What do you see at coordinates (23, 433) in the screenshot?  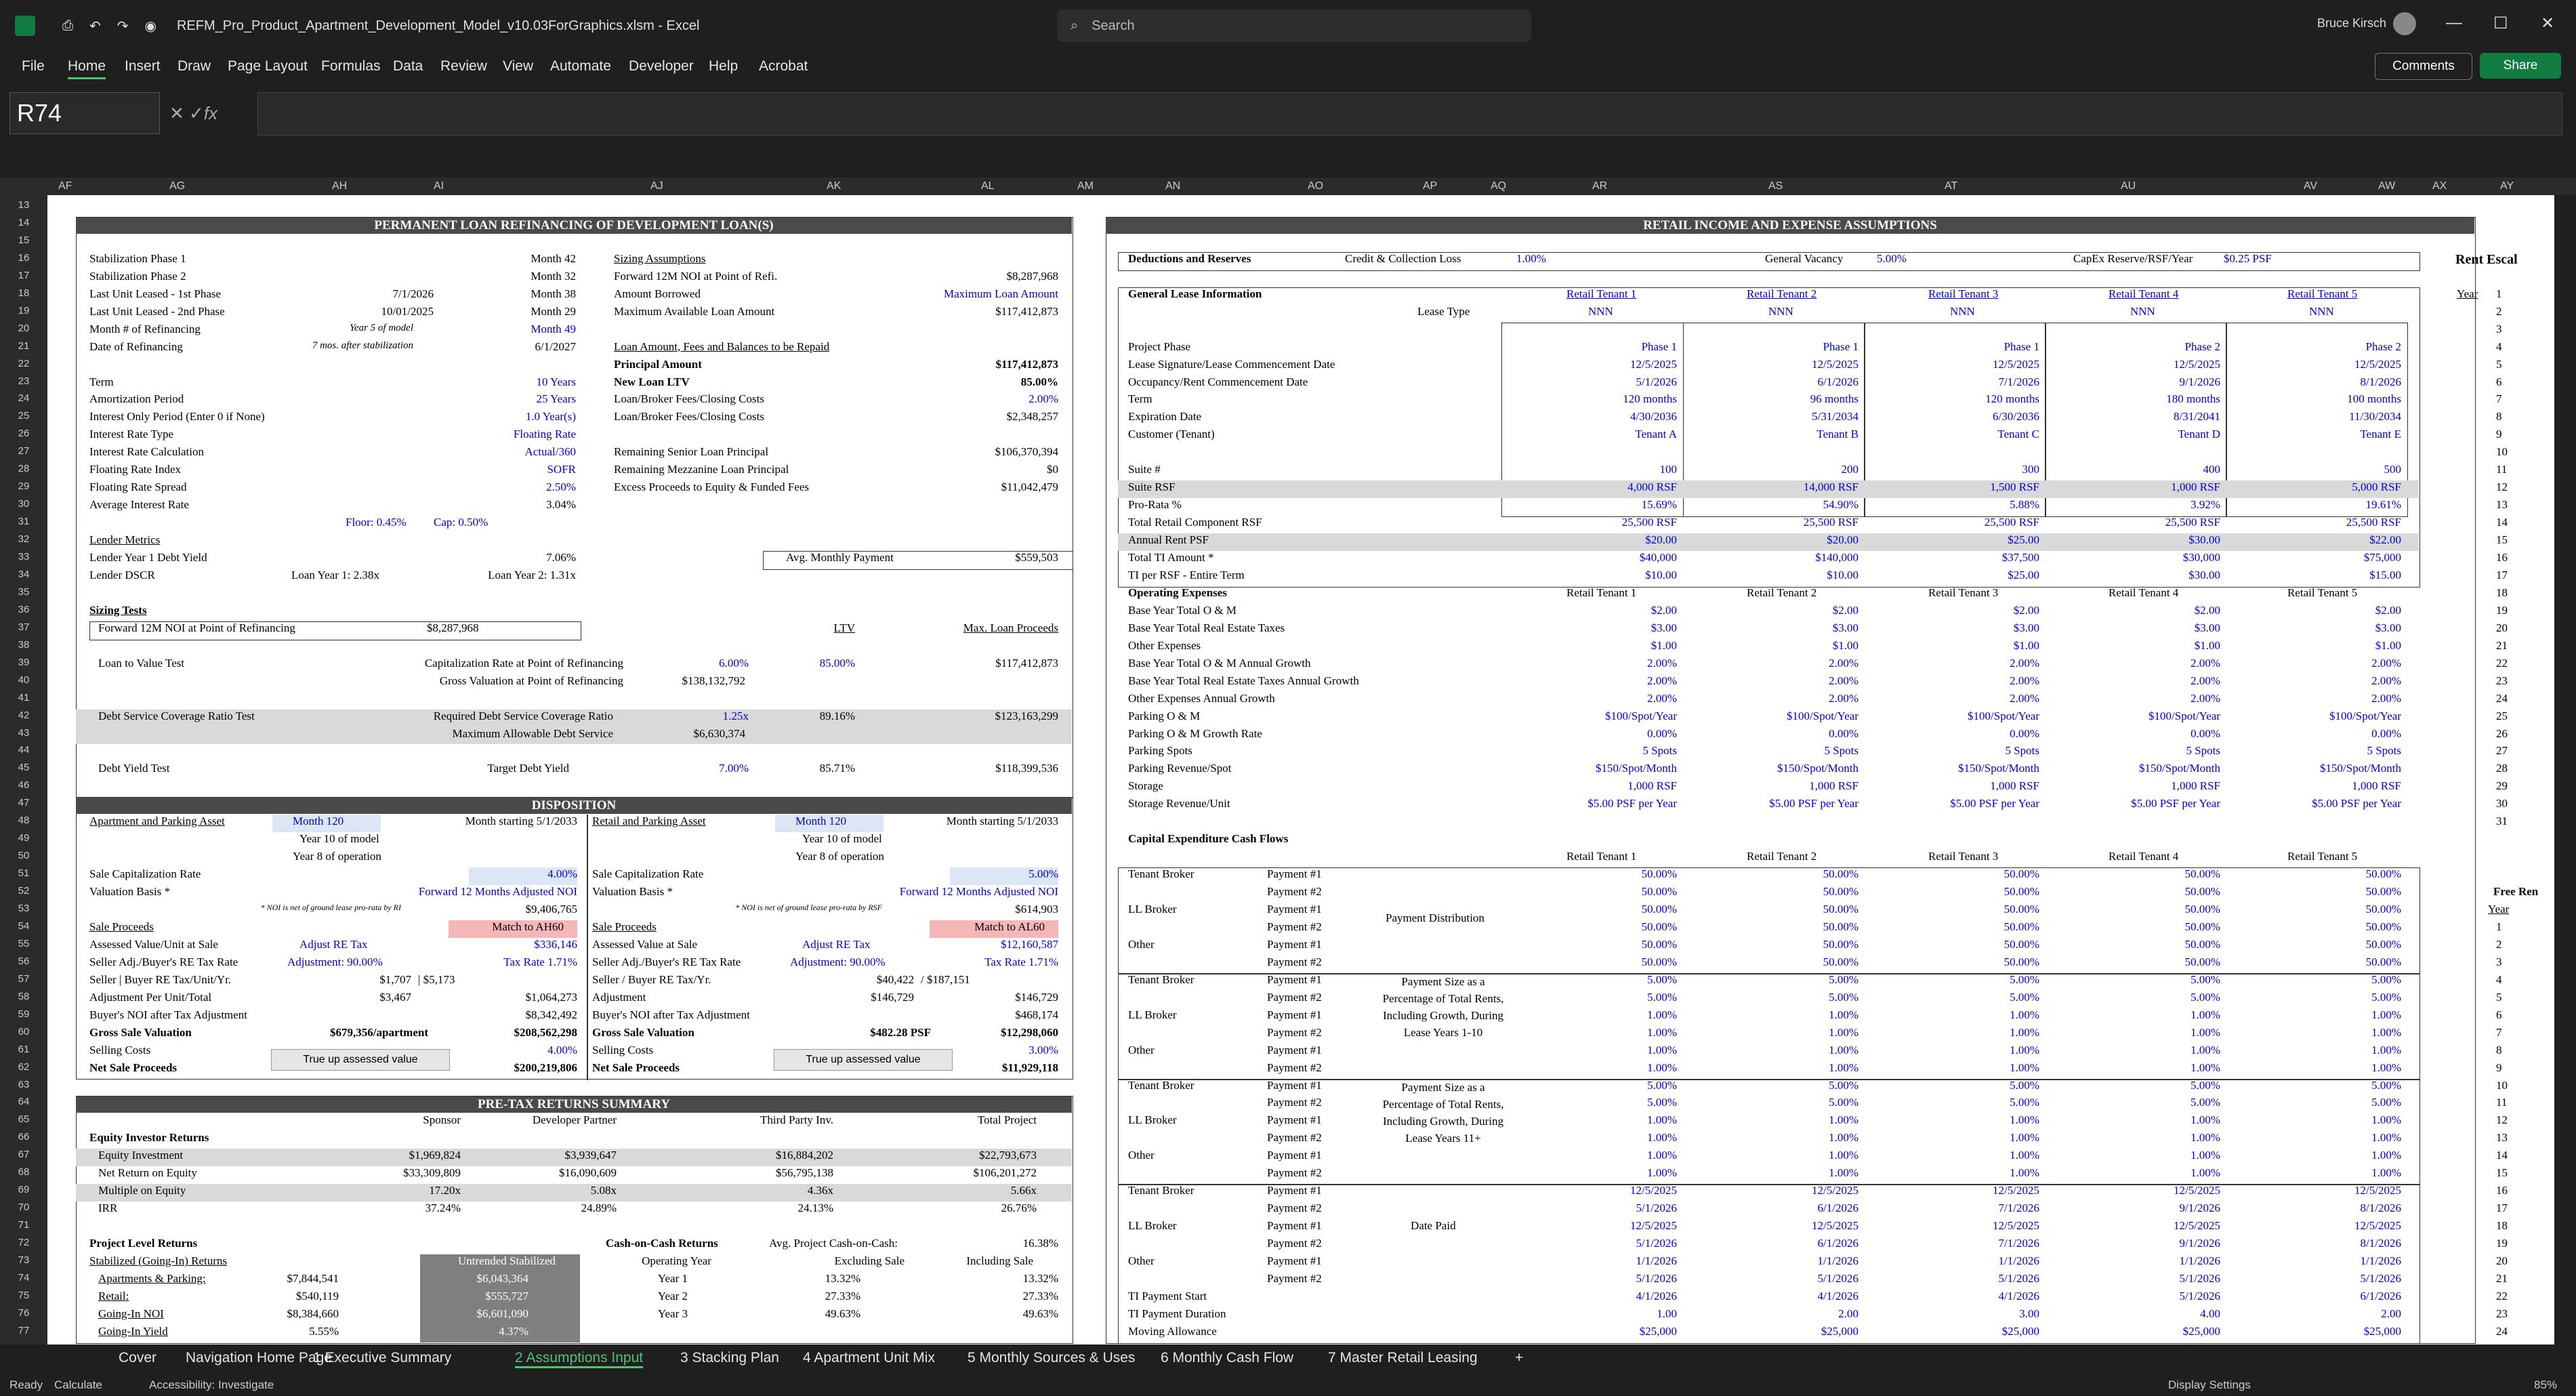 I see `row-26: 26` at bounding box center [23, 433].